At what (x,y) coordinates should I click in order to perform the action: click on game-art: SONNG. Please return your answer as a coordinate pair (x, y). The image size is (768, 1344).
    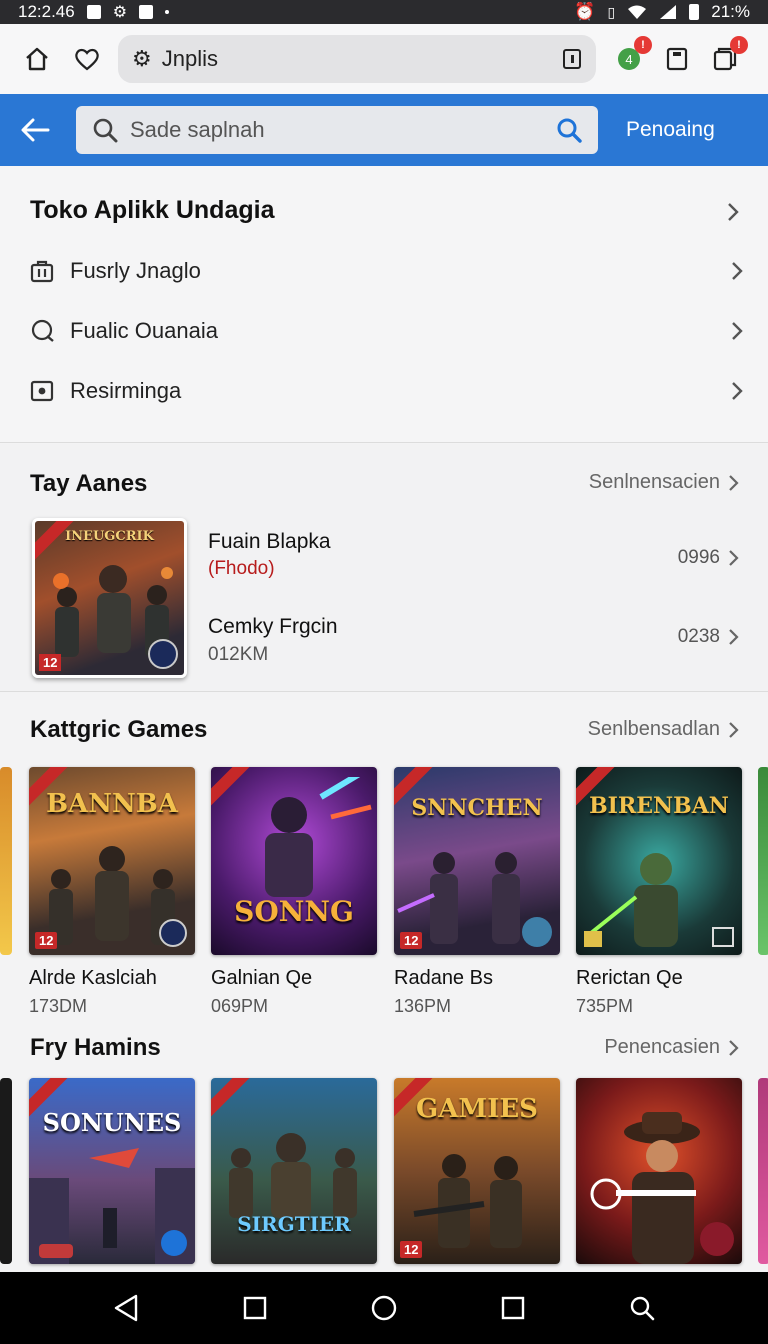
    Looking at the image, I should click on (294, 861).